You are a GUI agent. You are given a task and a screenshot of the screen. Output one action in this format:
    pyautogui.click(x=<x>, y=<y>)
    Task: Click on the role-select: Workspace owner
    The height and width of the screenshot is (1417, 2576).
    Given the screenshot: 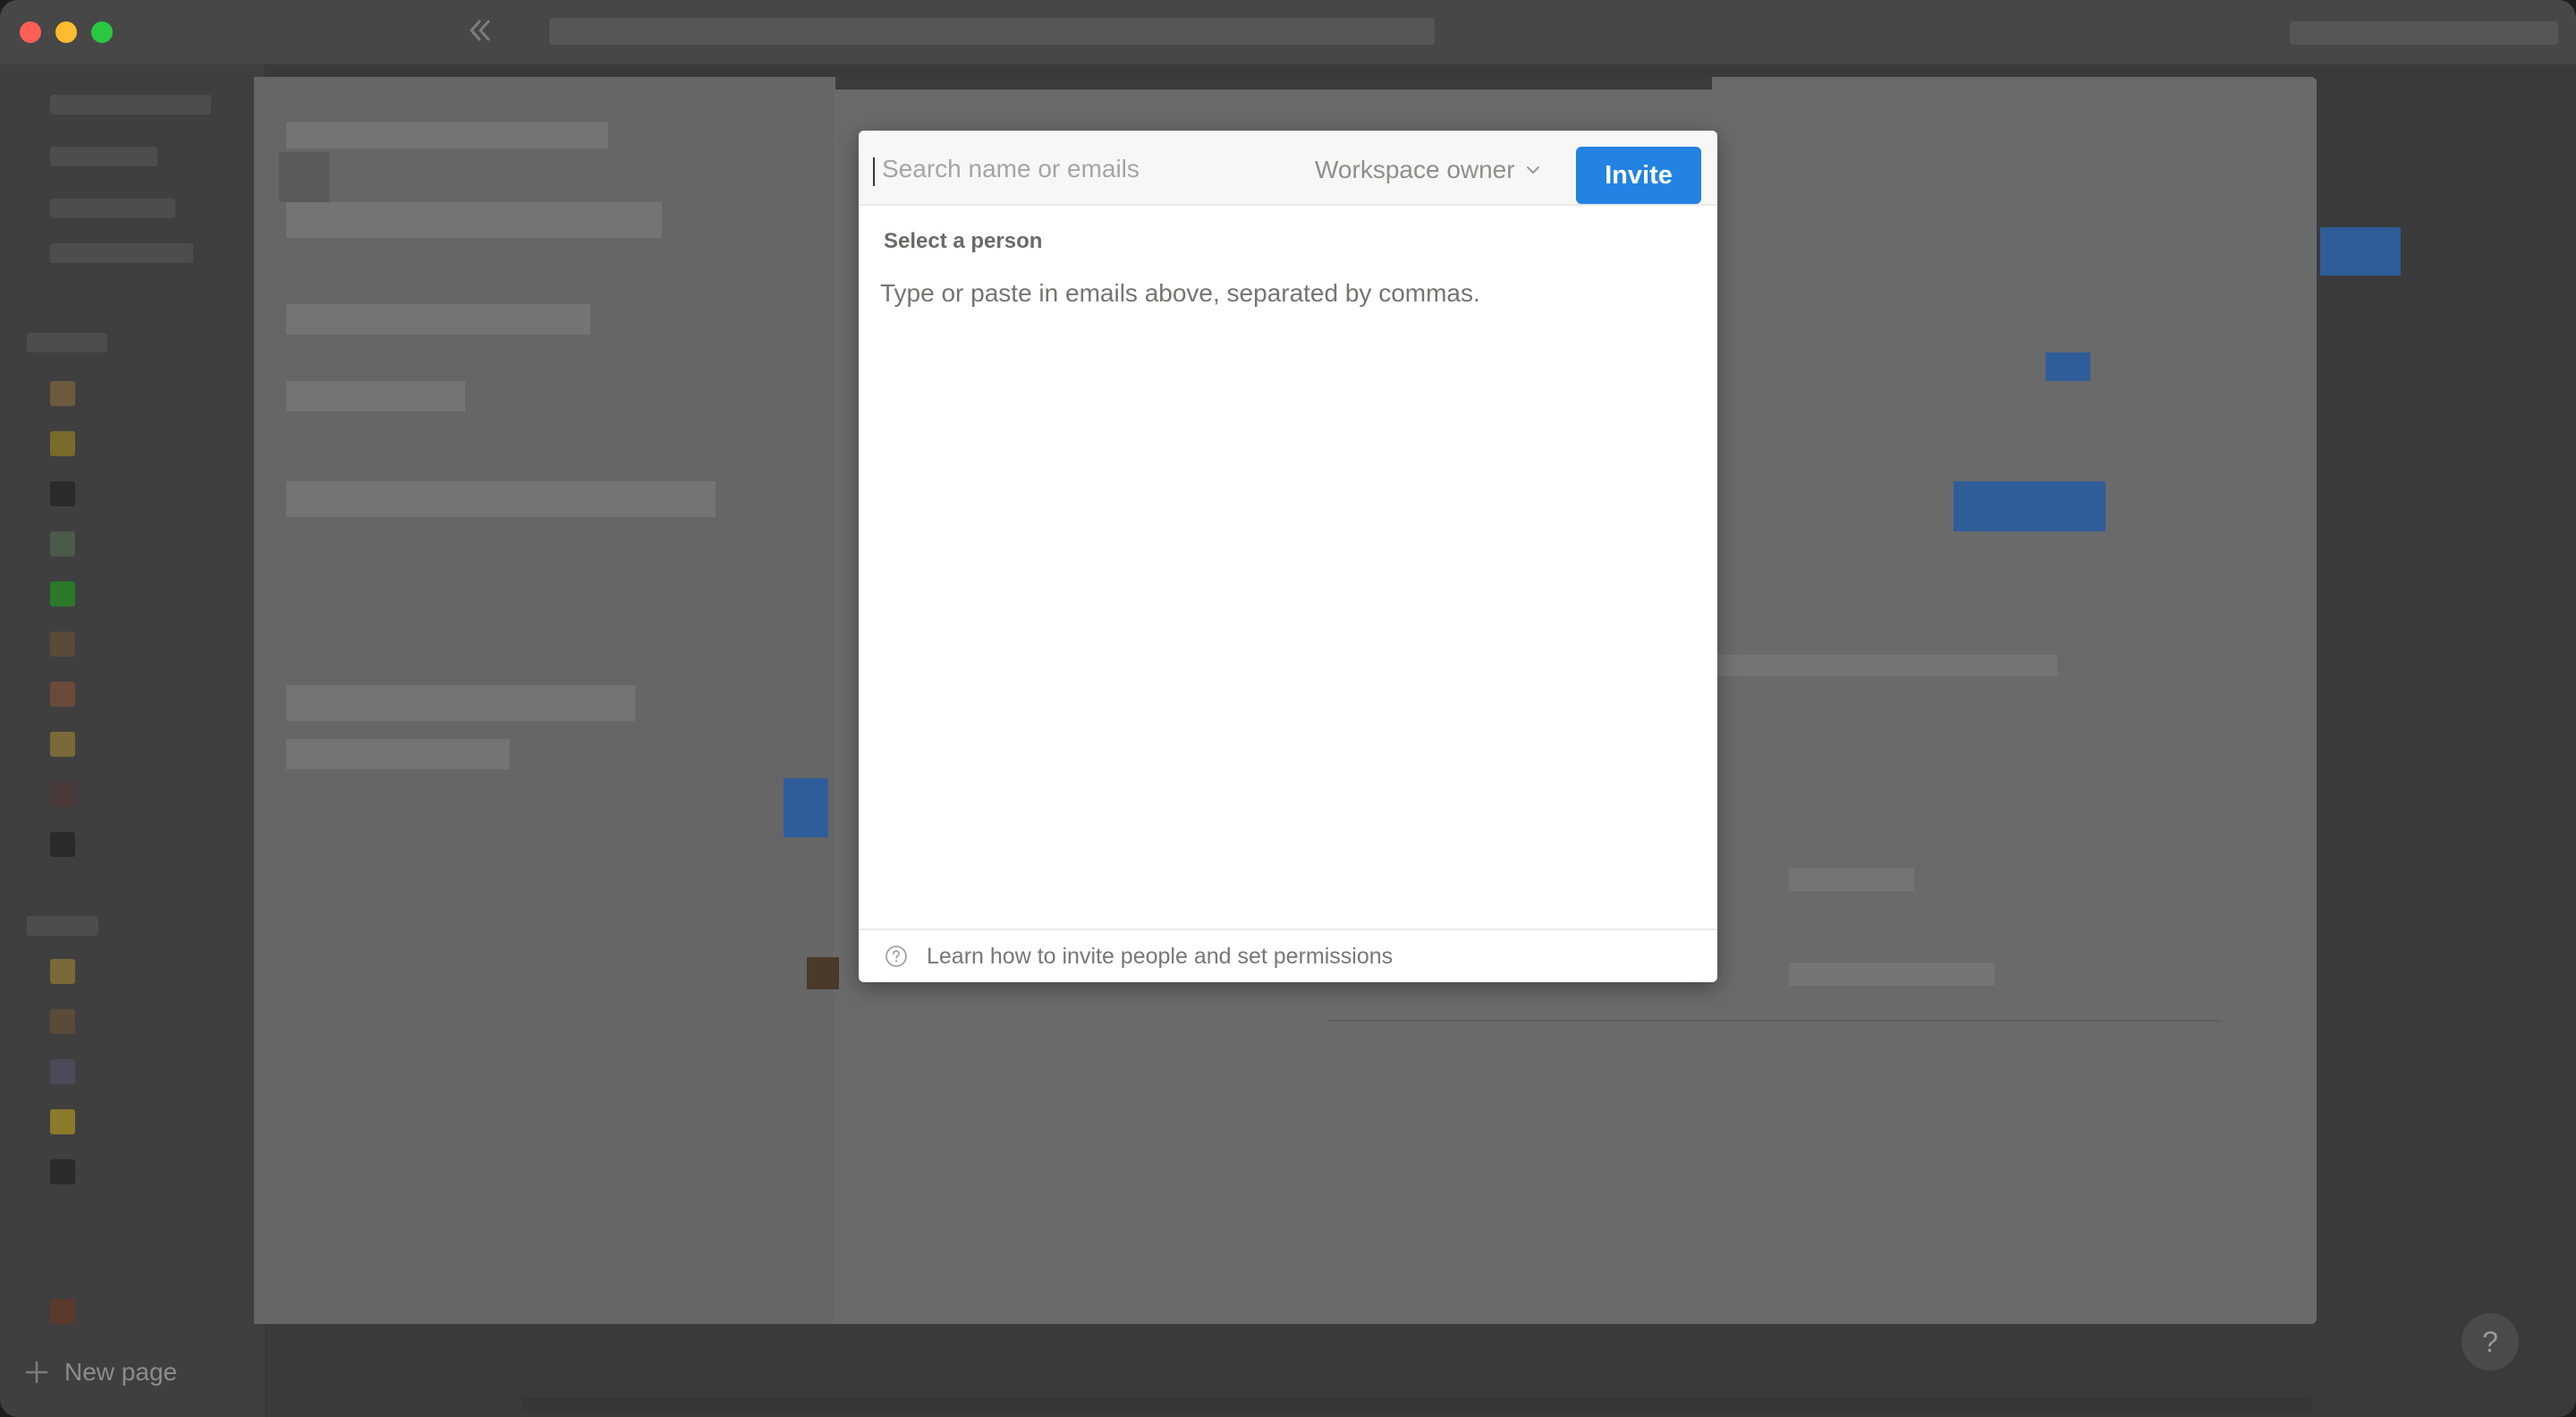 What is the action you would take?
    pyautogui.click(x=1428, y=170)
    